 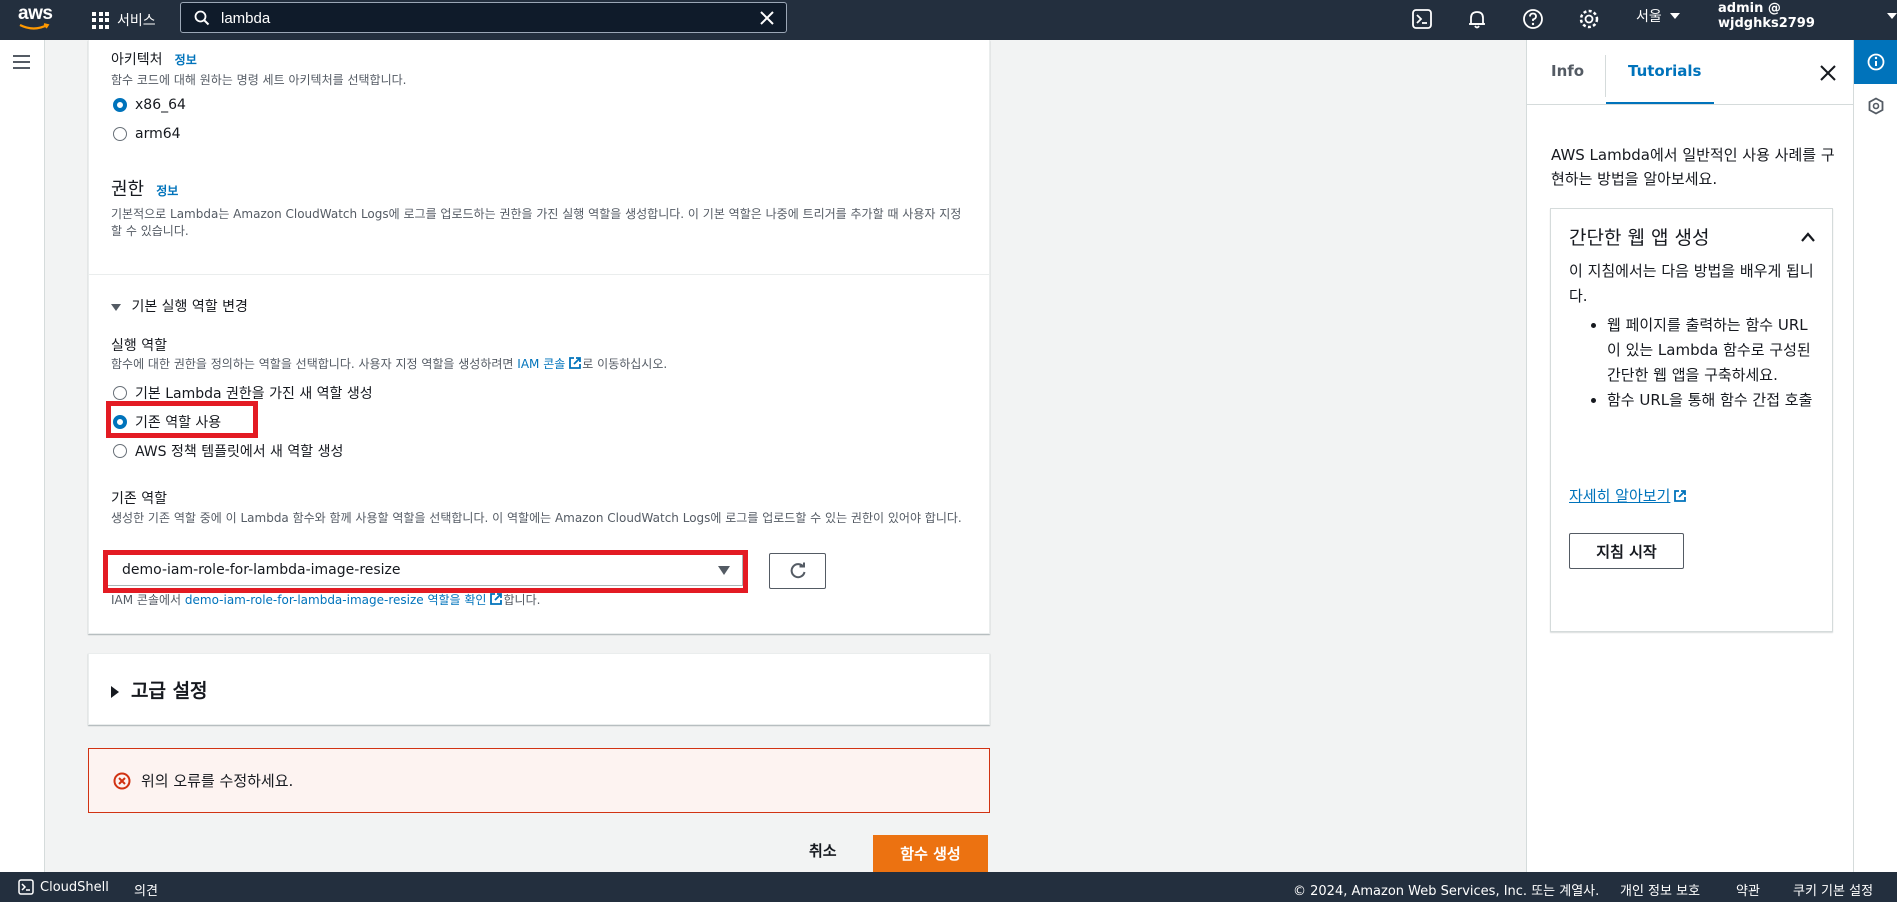 What do you see at coordinates (128, 189) in the screenshot?
I see `permissions-title: 권한` at bounding box center [128, 189].